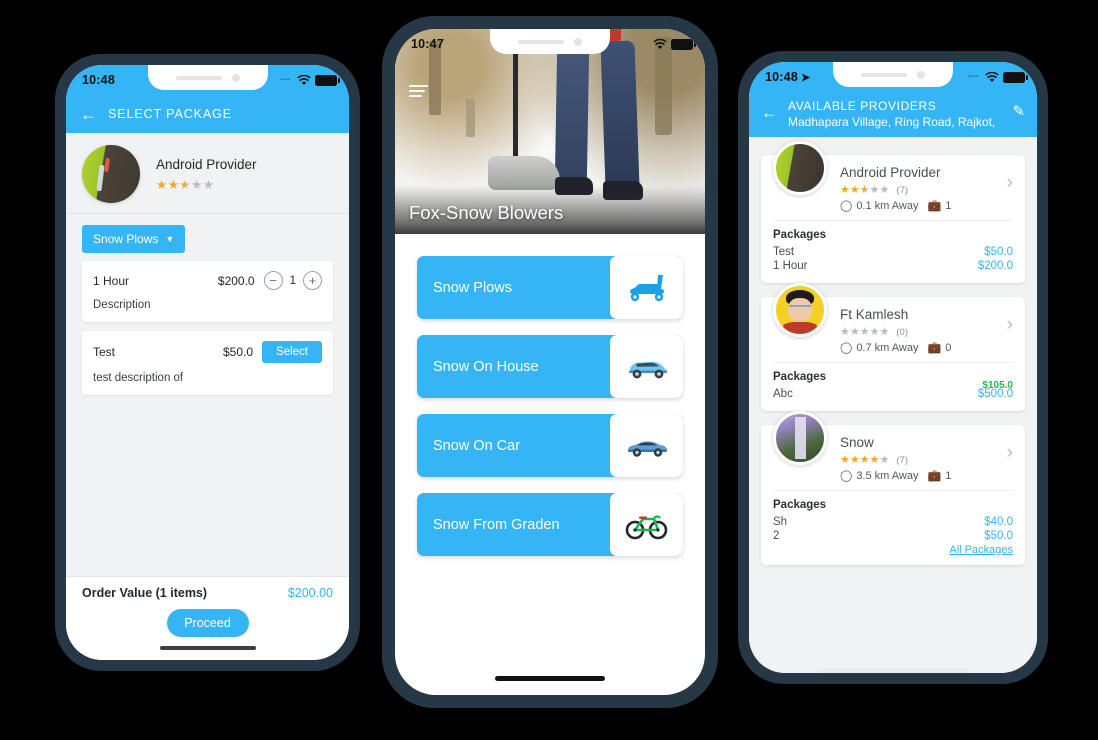  Describe the element at coordinates (236, 280) in the screenshot. I see `package-price: $200.0` at that location.